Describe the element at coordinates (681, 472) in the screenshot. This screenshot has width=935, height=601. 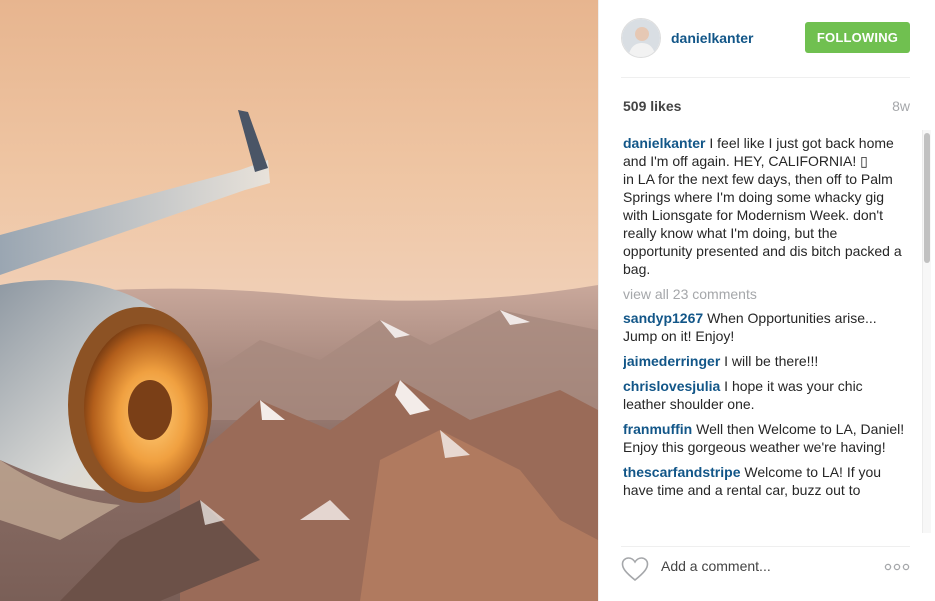
I see `comment-username: thescarfandstripe` at that location.